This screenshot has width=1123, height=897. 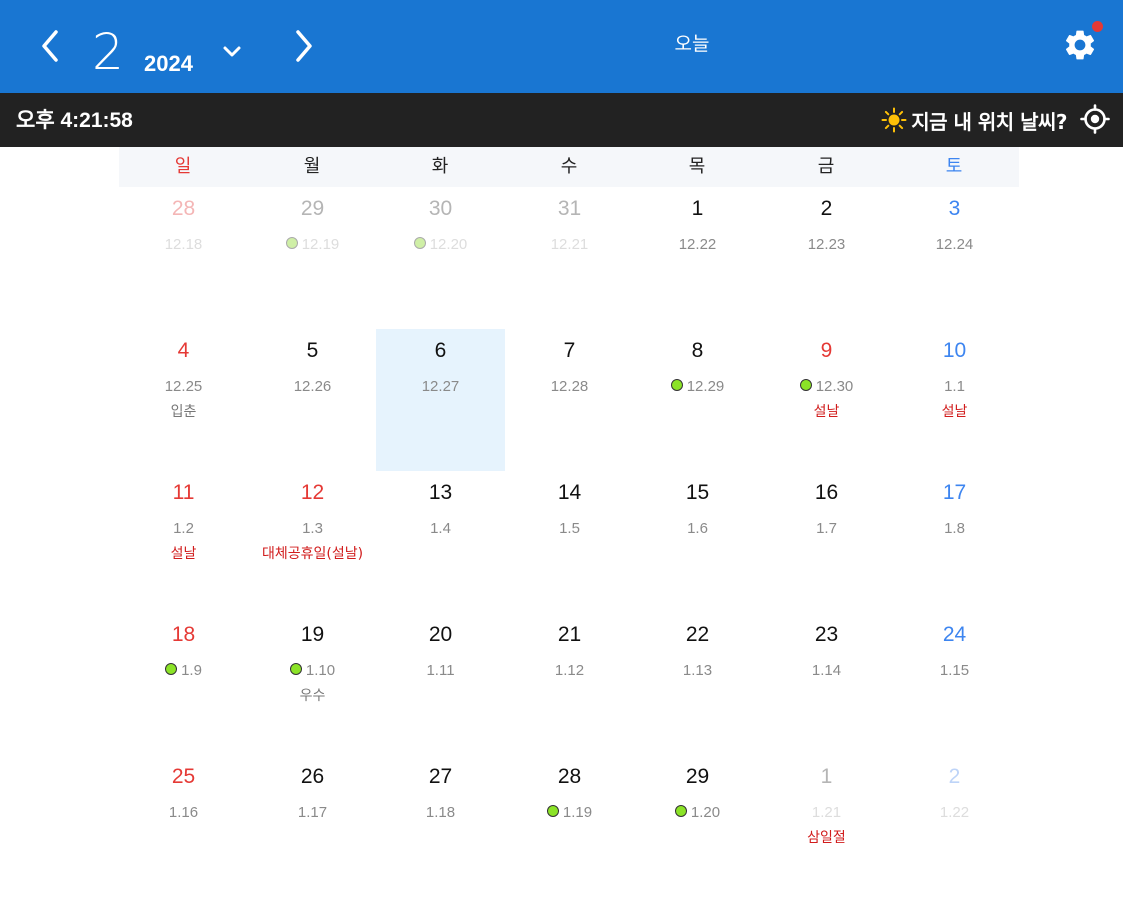 What do you see at coordinates (183, 684) in the screenshot?
I see `day-cell: 18 1.9` at bounding box center [183, 684].